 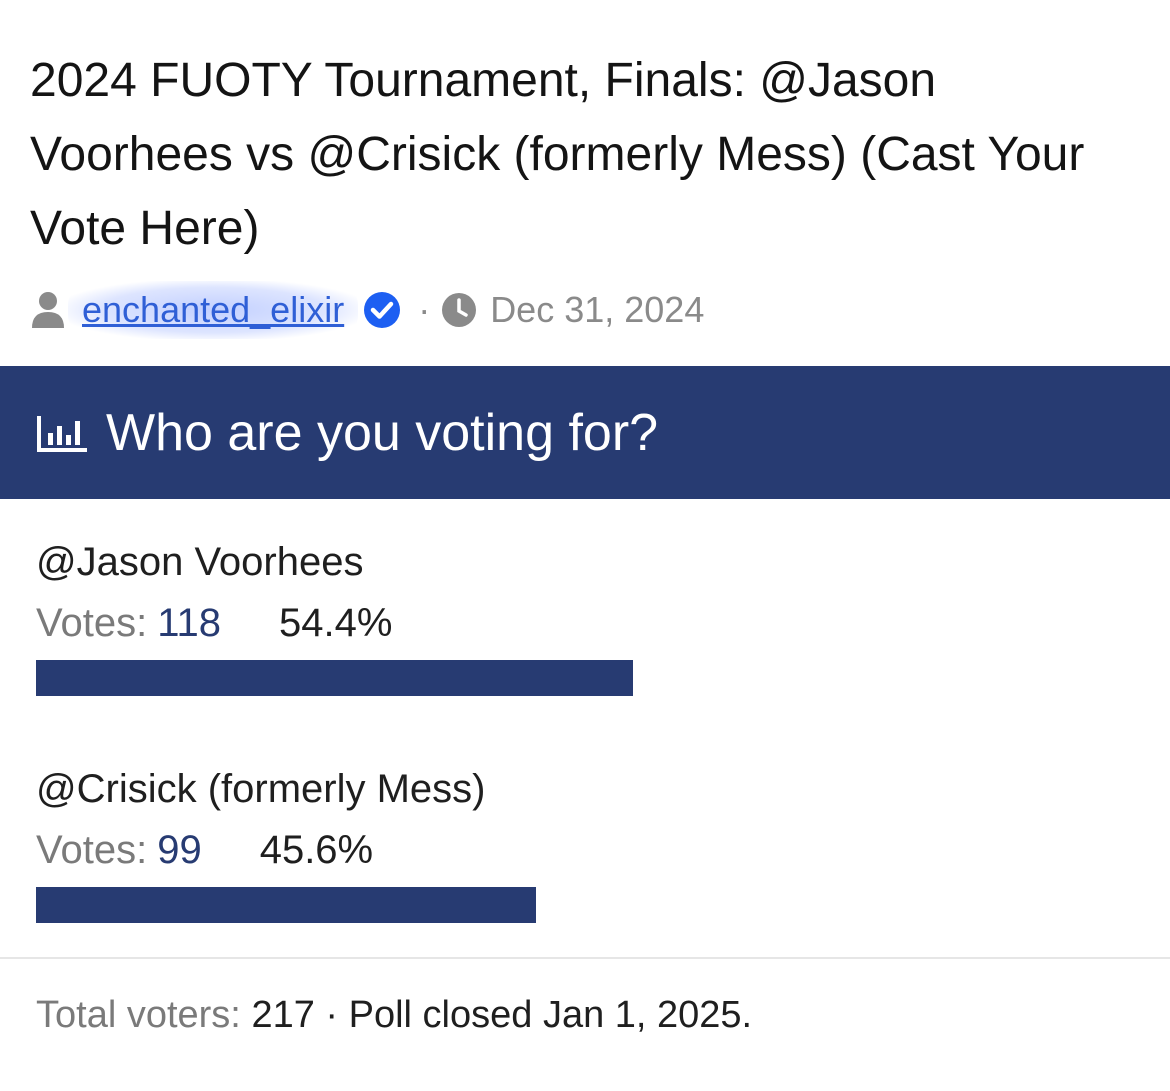 I want to click on votes-percent: 45.6%, so click(x=316, y=850).